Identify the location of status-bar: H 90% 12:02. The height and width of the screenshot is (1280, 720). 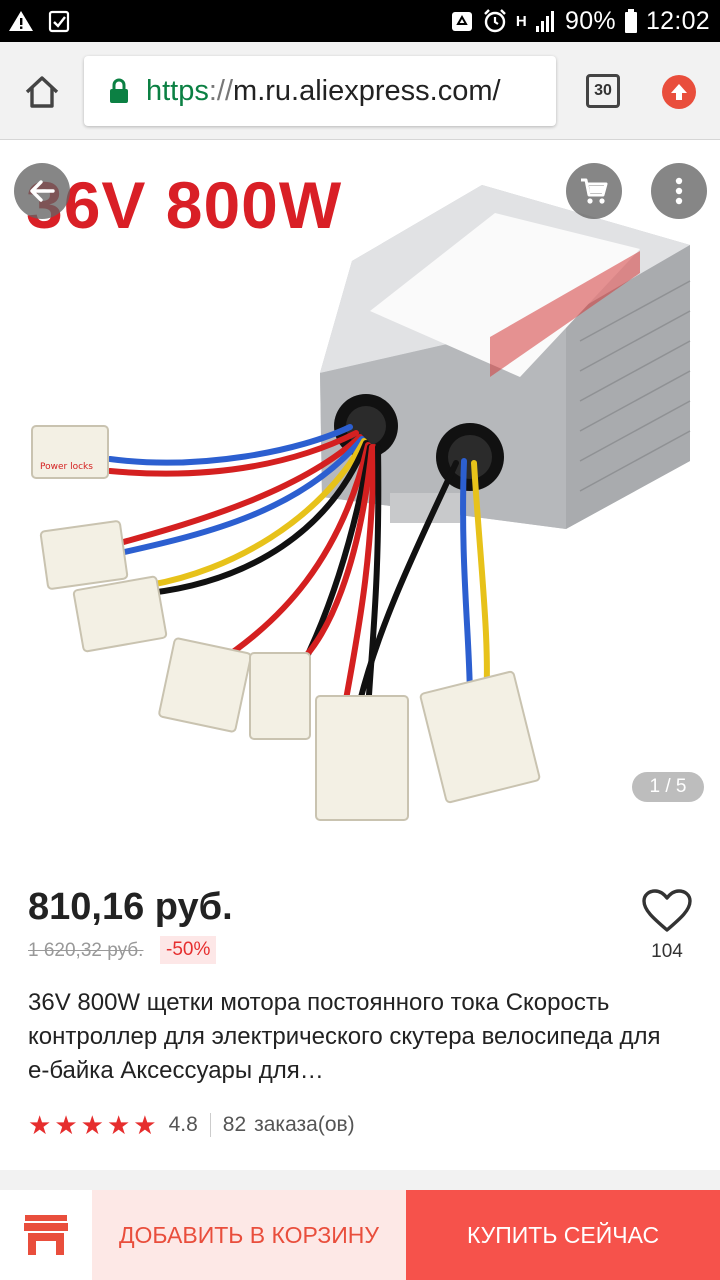
(360, 21).